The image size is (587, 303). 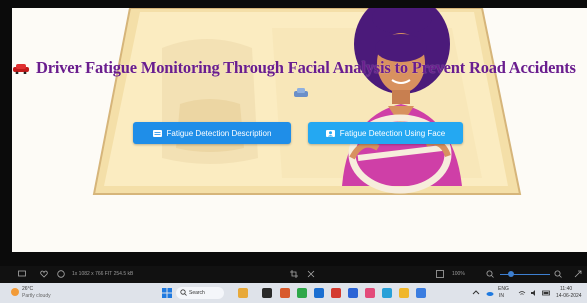 I want to click on fatigue-description-label: Fatigue Detection Description, so click(x=219, y=133).